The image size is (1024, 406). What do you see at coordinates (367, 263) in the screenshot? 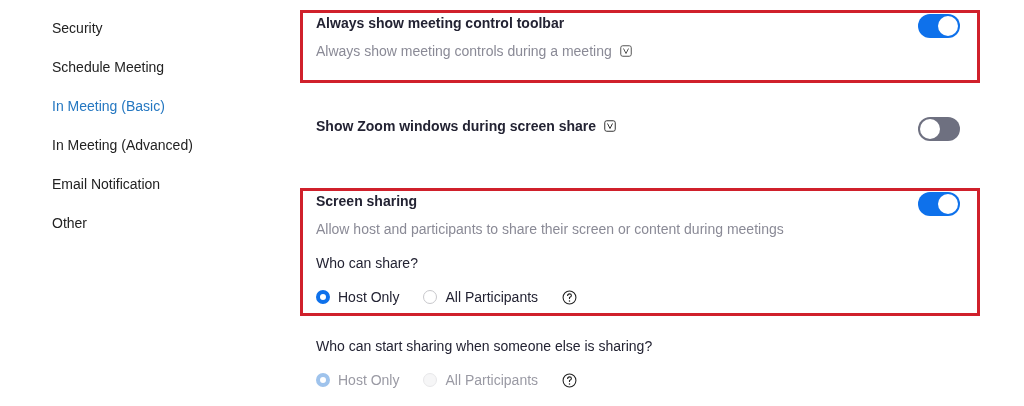
I see `question-label: Who can share?` at bounding box center [367, 263].